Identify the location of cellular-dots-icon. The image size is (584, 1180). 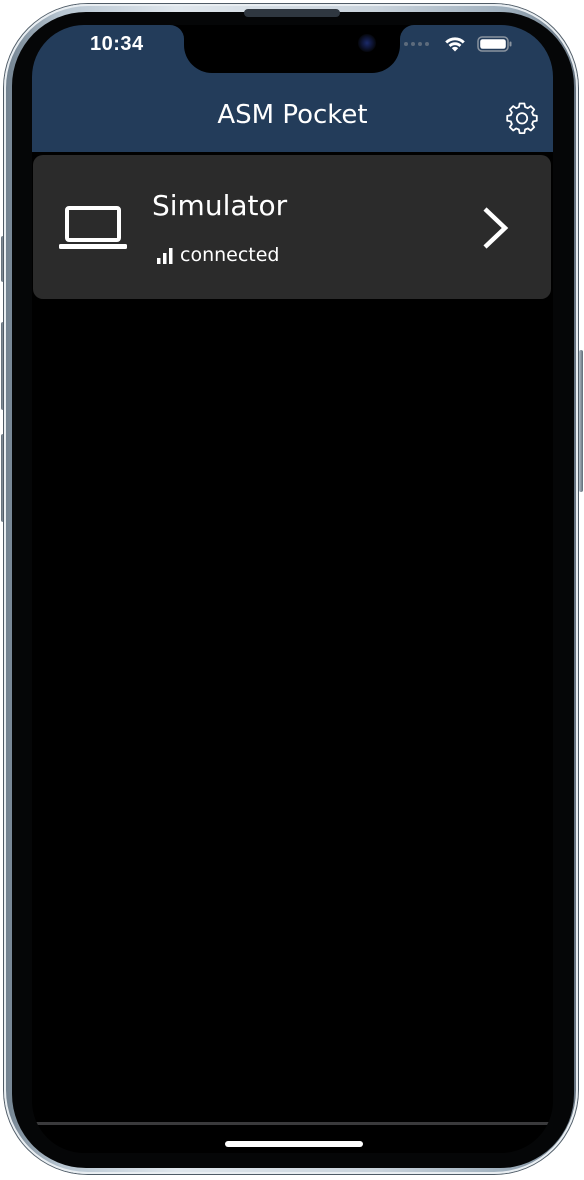
(416, 44).